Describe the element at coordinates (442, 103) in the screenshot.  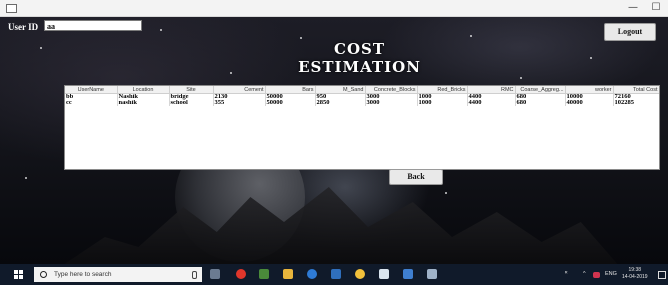
I see `table-cell: 1000` at that location.